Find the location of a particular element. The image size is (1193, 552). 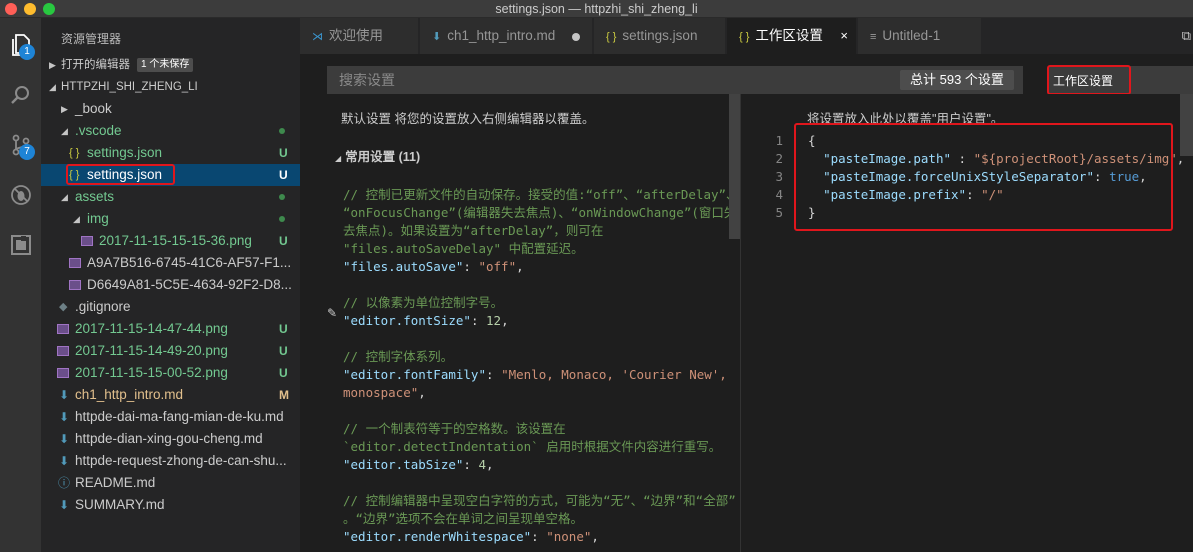

open-editors-header: ▶ 打开的编辑器 1 个未保存 is located at coordinates (170, 65).